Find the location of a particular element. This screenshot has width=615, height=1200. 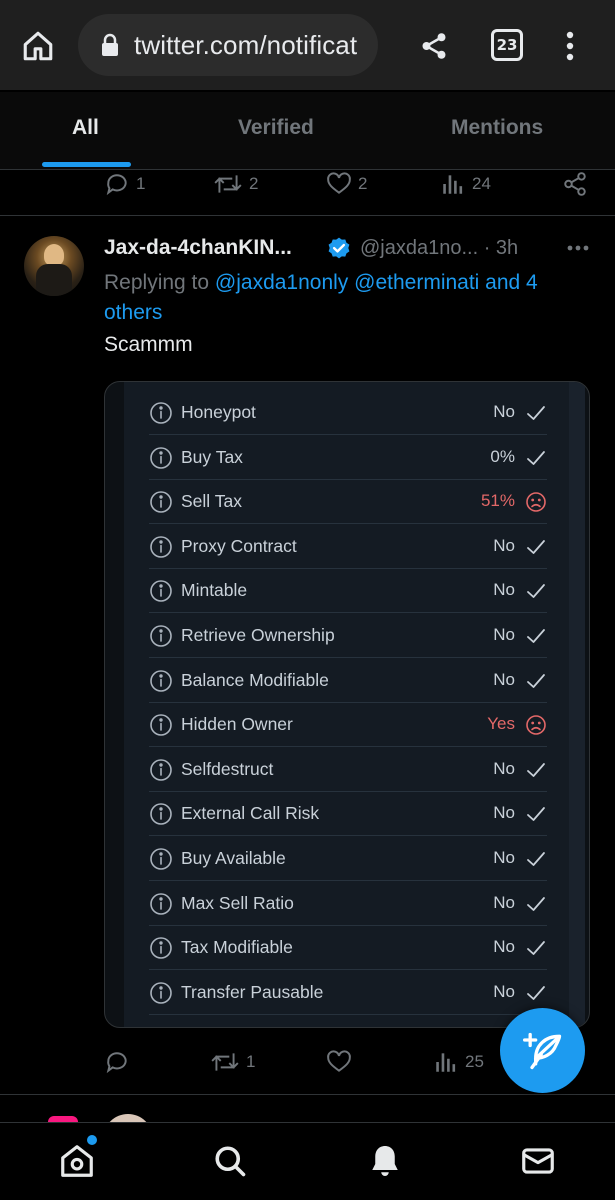

check-label: Mintable is located at coordinates (214, 590).